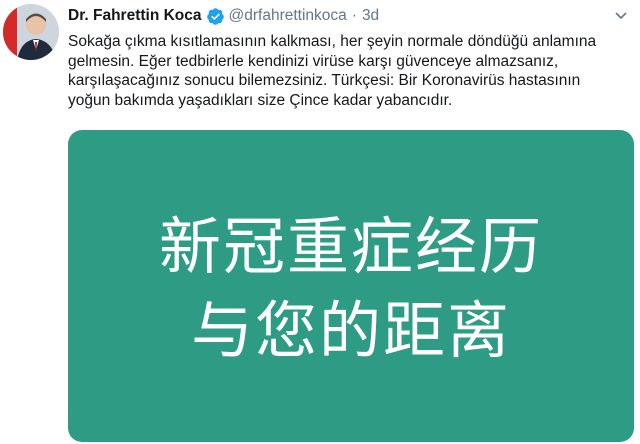 The height and width of the screenshot is (444, 640). I want to click on avatar, so click(31, 32).